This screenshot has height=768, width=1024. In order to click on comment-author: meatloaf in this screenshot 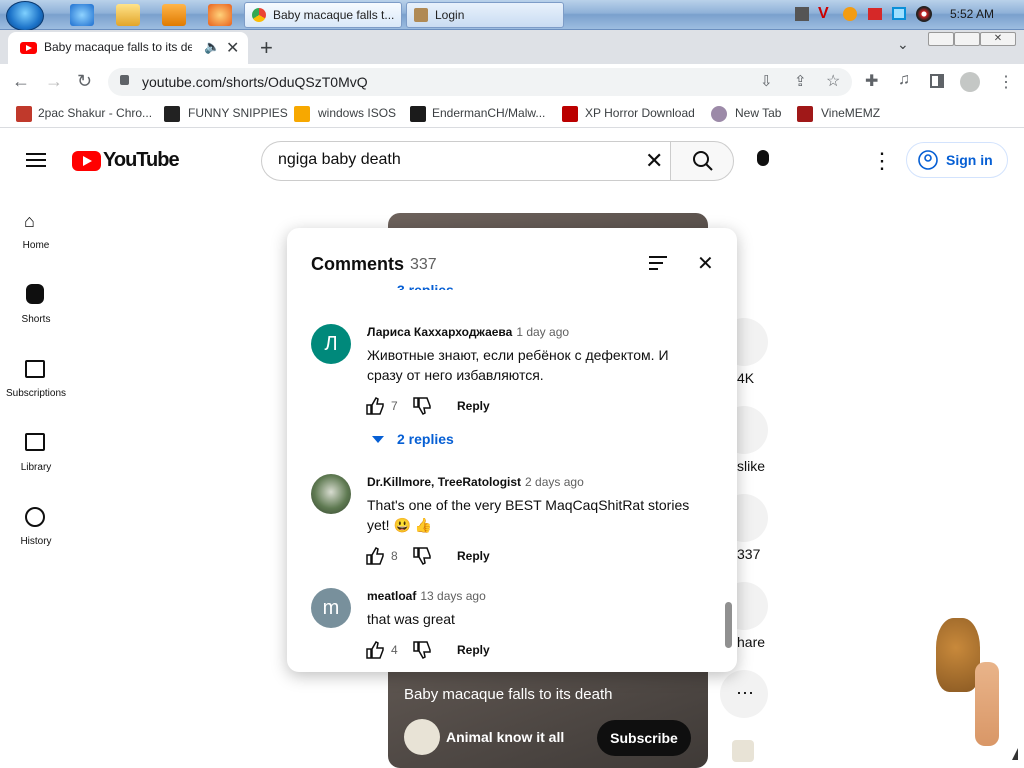, I will do `click(391, 596)`.